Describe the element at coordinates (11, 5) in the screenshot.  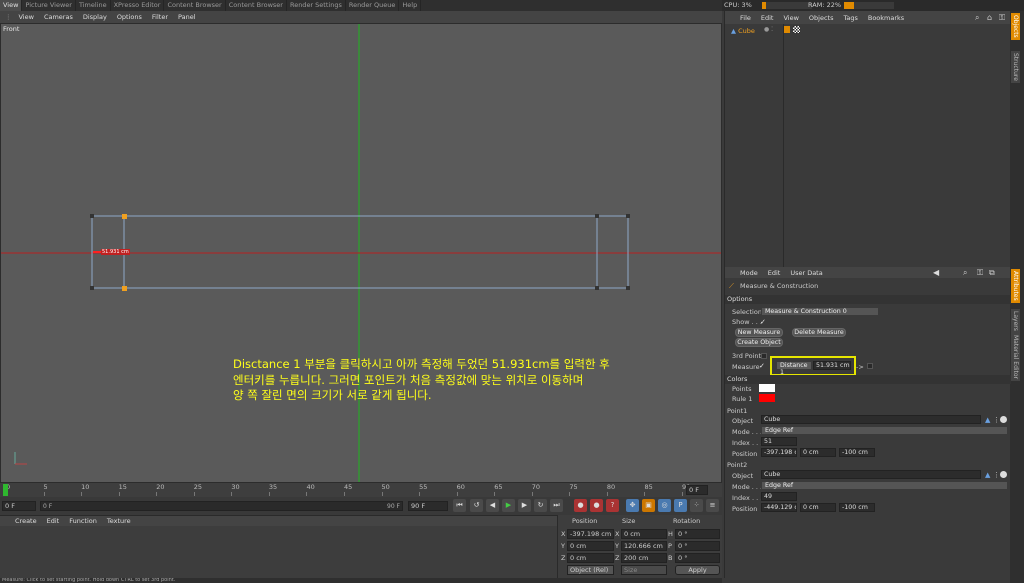
I see `tab-view: View` at that location.